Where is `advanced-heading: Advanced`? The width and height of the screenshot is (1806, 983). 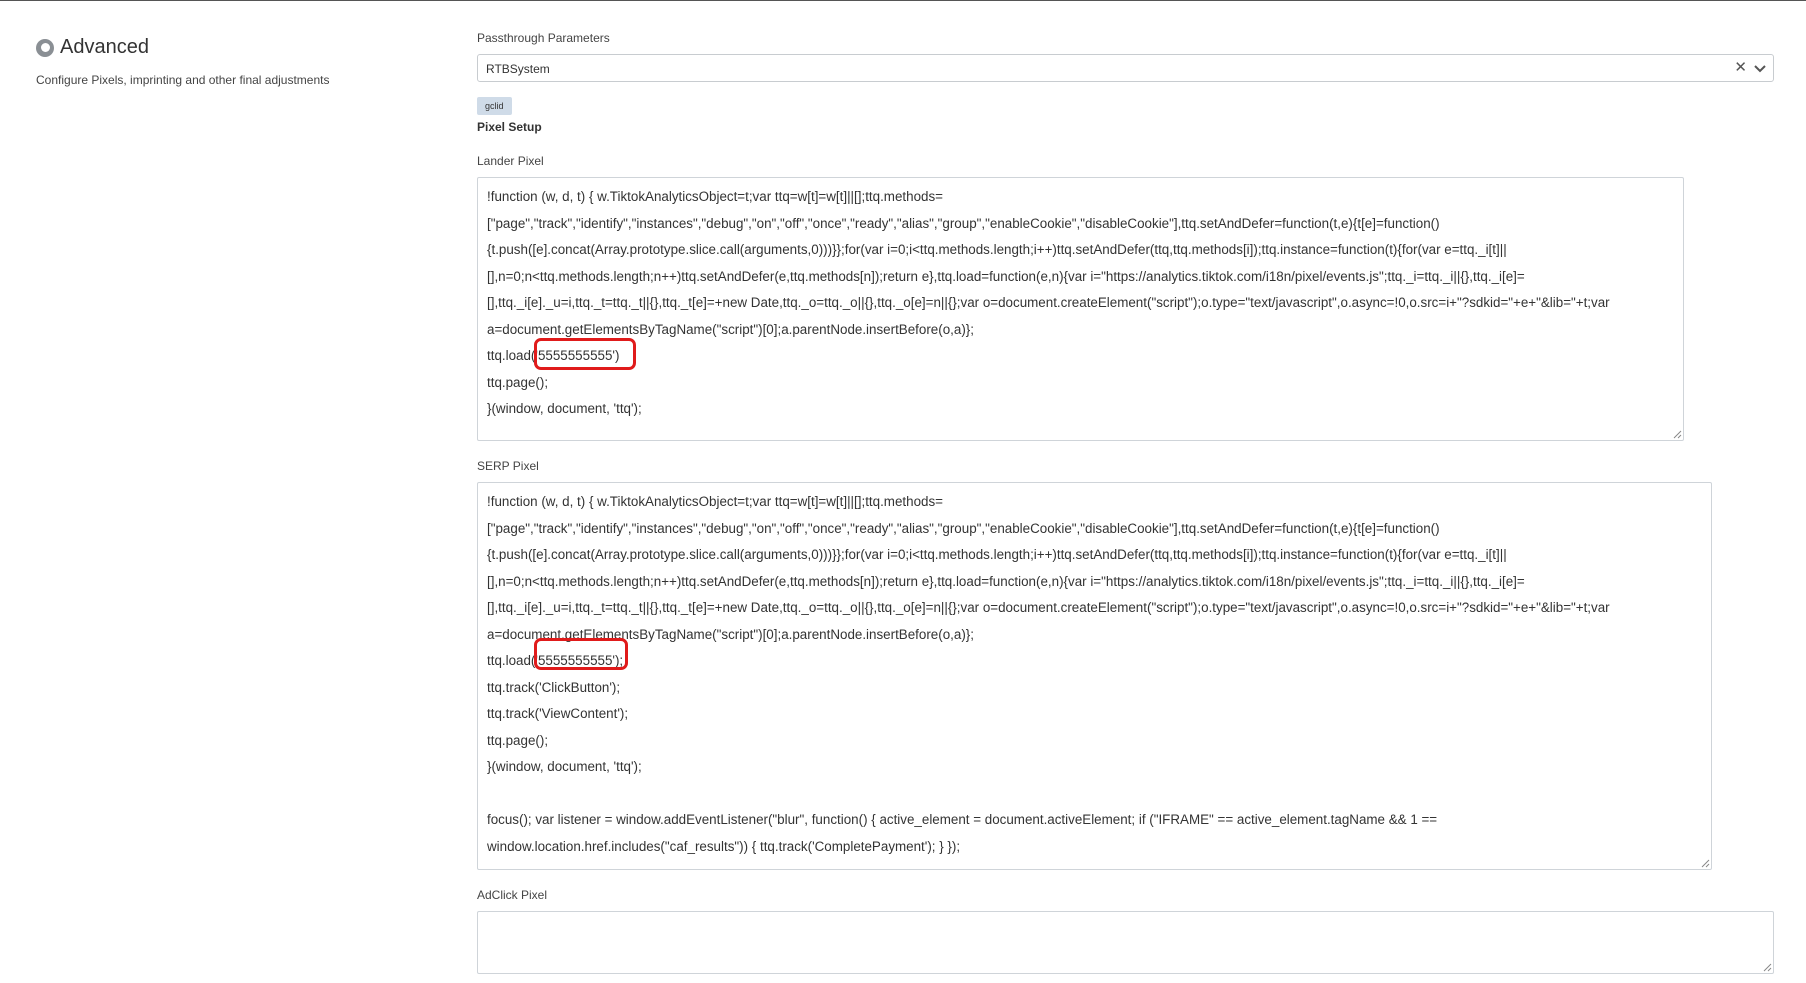 advanced-heading: Advanced is located at coordinates (236, 47).